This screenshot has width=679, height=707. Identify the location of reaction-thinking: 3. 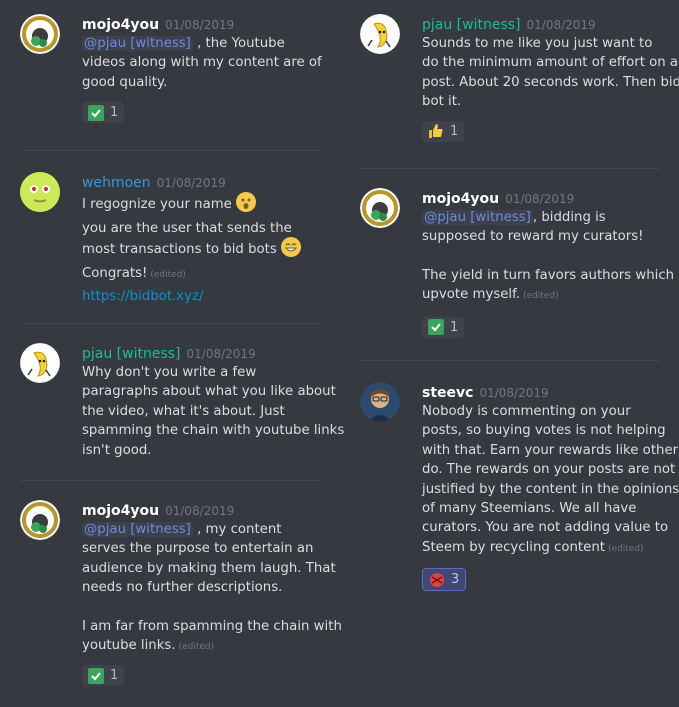
(444, 580).